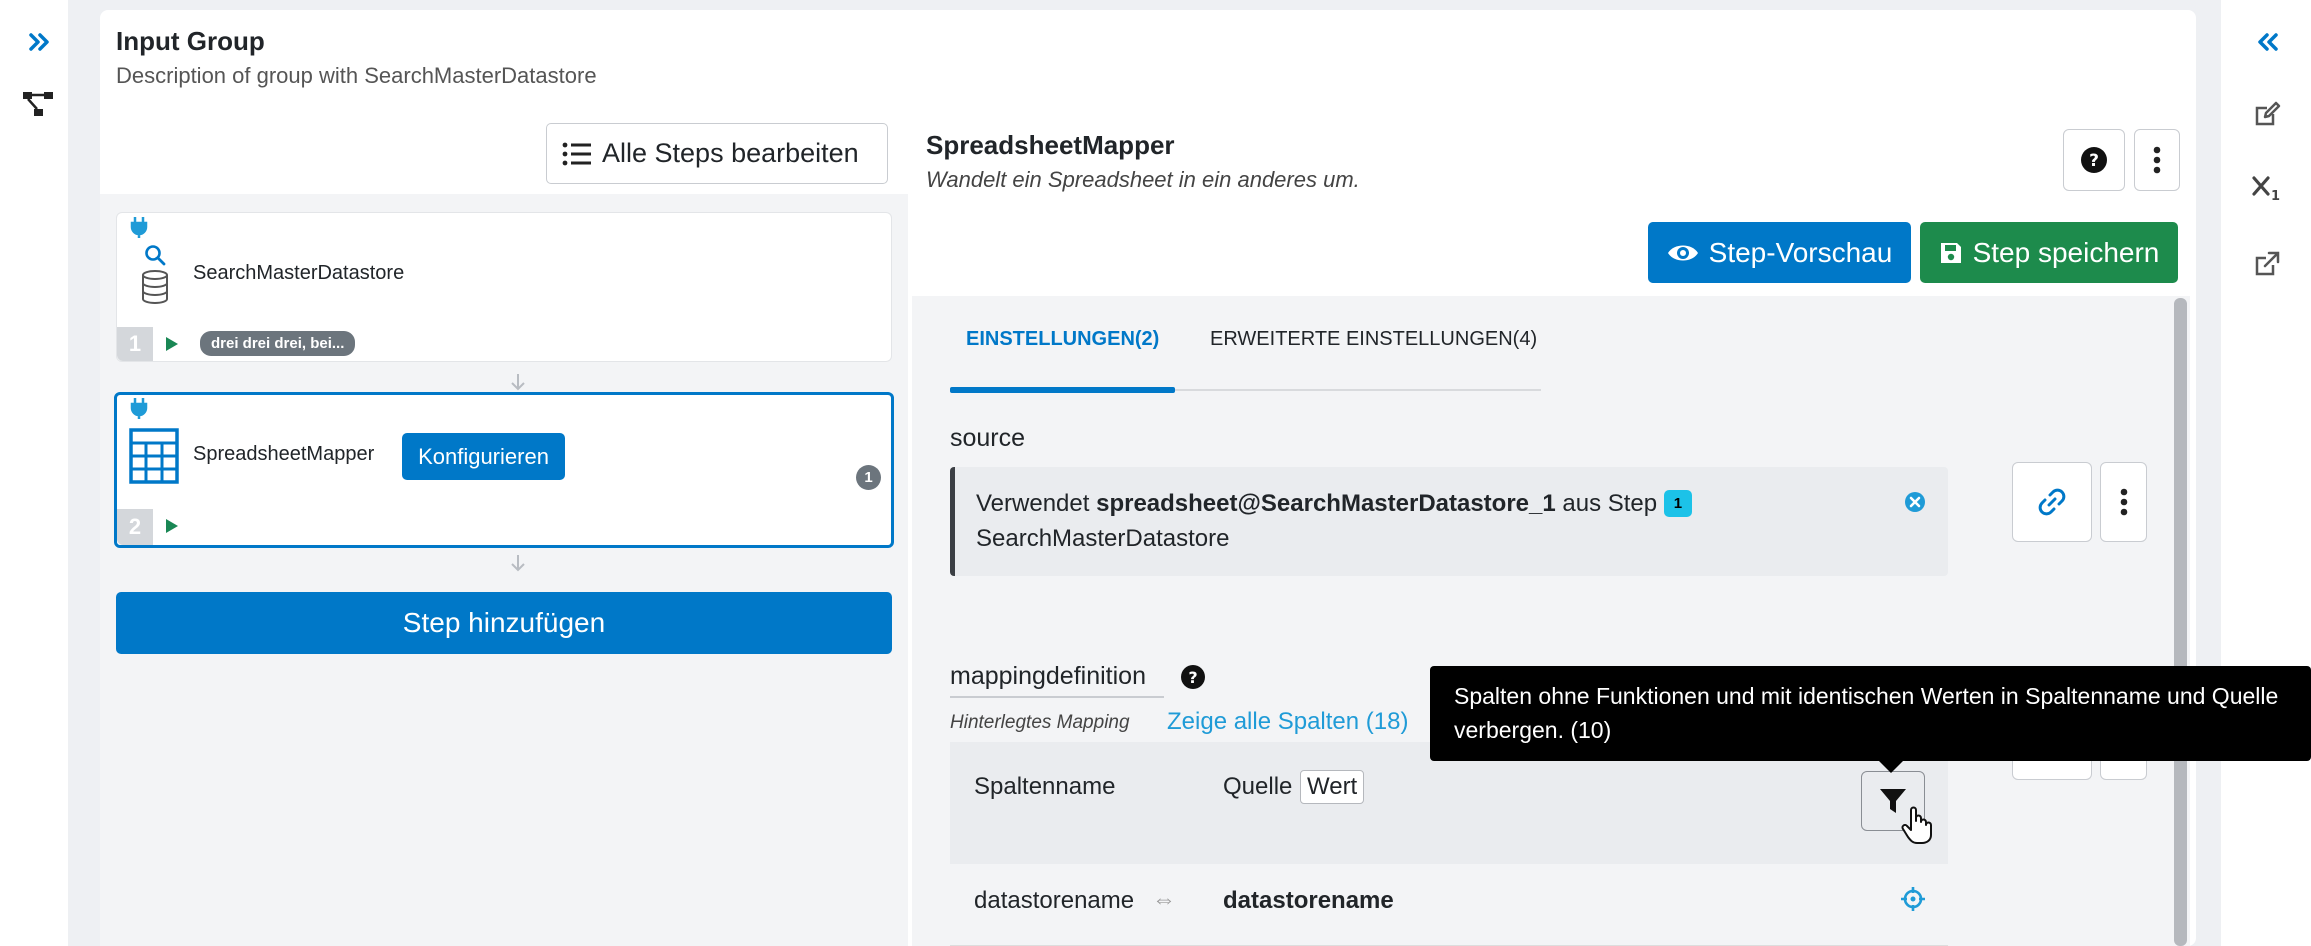  What do you see at coordinates (1164, 899) in the screenshot?
I see `bidirectional-arrow-icon: ⇔` at bounding box center [1164, 899].